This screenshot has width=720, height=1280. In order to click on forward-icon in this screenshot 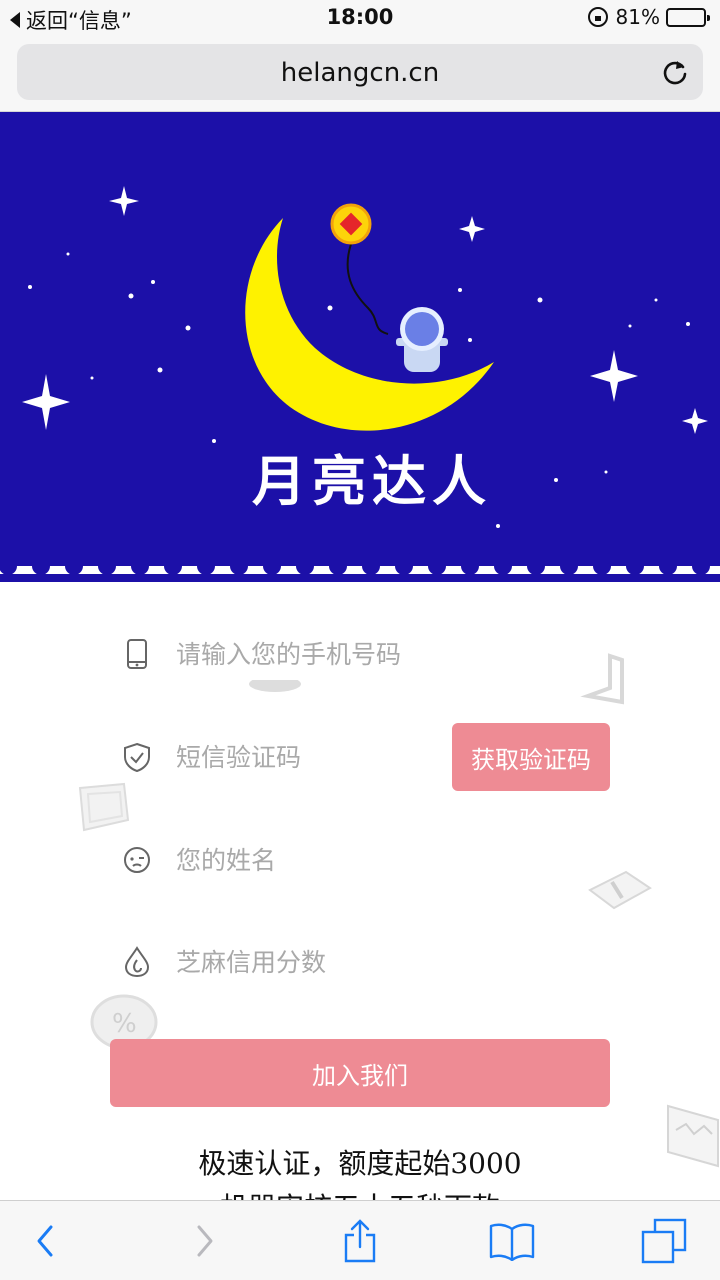, I will do `click(205, 1241)`.